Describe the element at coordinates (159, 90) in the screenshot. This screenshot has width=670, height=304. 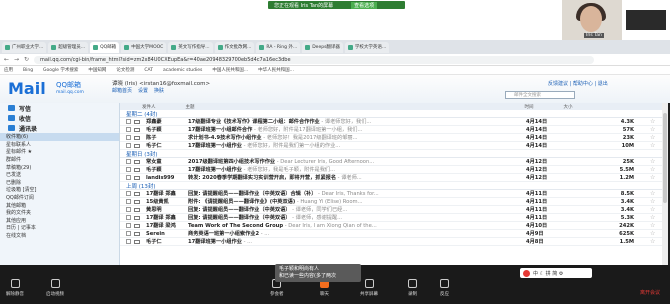
I see `skin-link: 换肤` at that location.